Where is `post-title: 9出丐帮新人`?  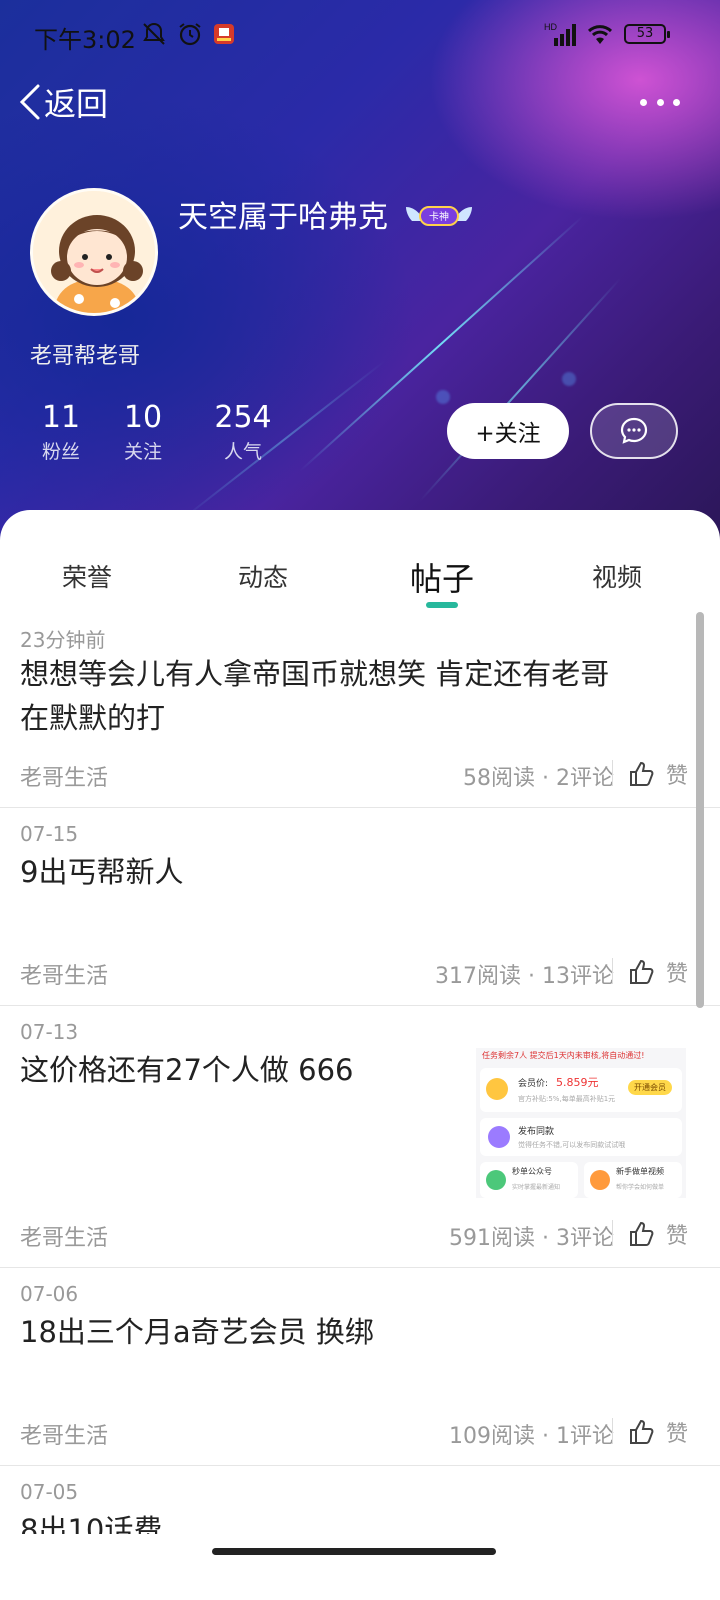
post-title: 9出丐帮新人 is located at coordinates (101, 872).